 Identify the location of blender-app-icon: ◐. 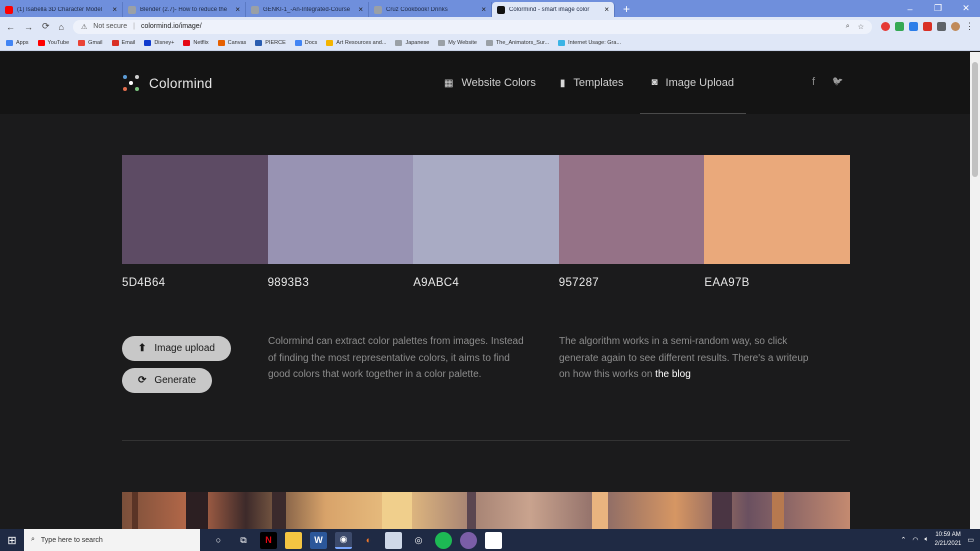
(368, 540).